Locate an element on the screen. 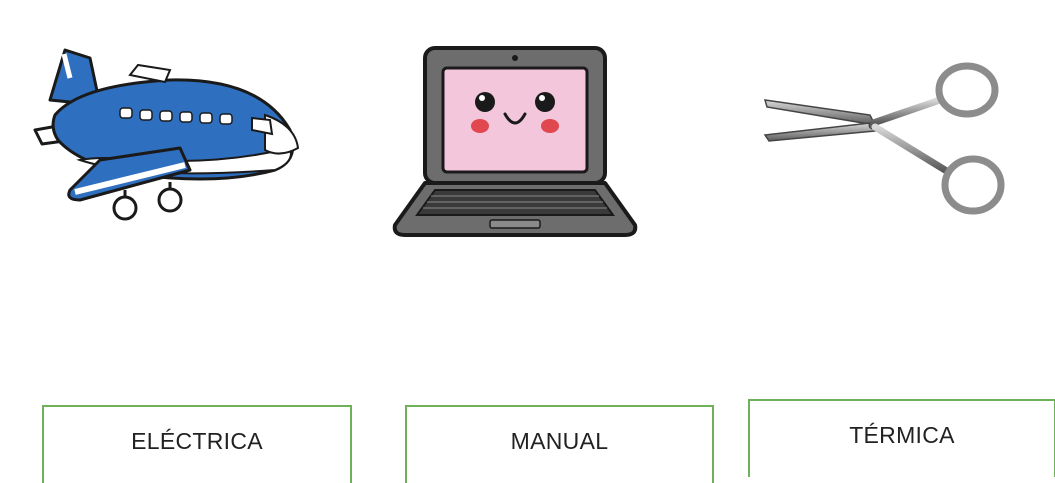 The image size is (1055, 483). airplane-icon is located at coordinates (166, 134).